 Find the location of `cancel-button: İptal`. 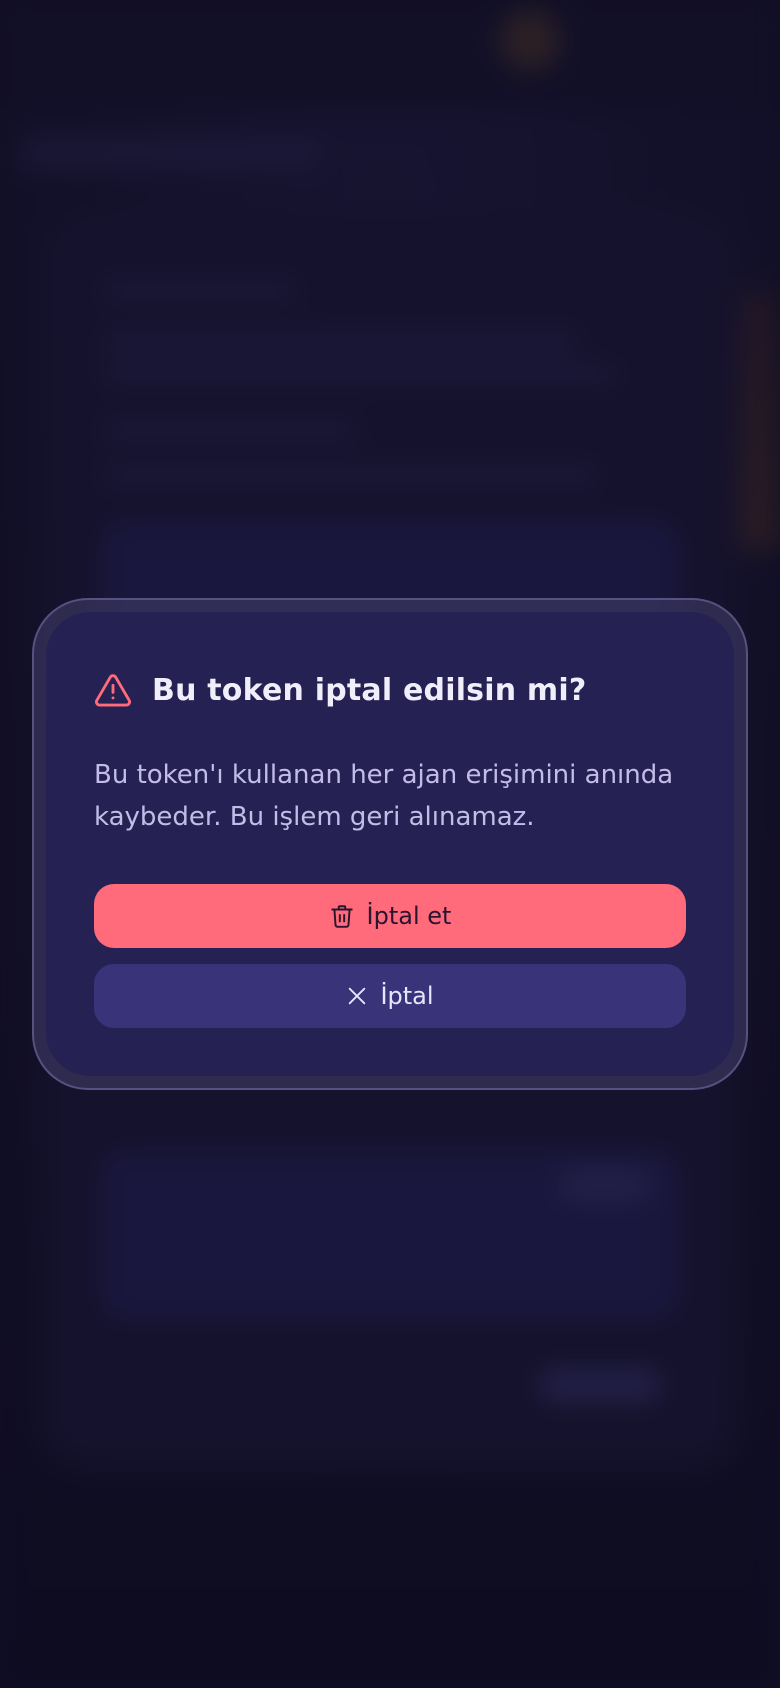

cancel-button: İptal is located at coordinates (390, 996).